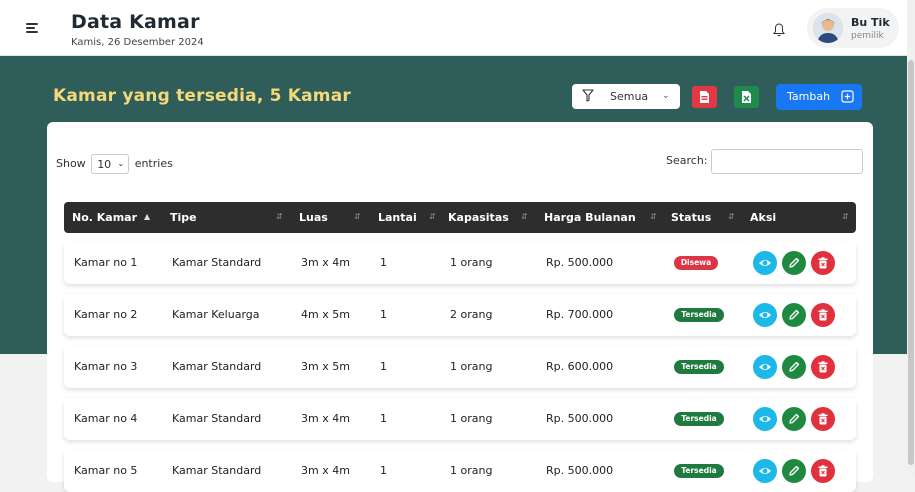 Image resolution: width=915 pixels, height=492 pixels. Describe the element at coordinates (763, 217) in the screenshot. I see `column-header-aksi: Aksi` at that location.